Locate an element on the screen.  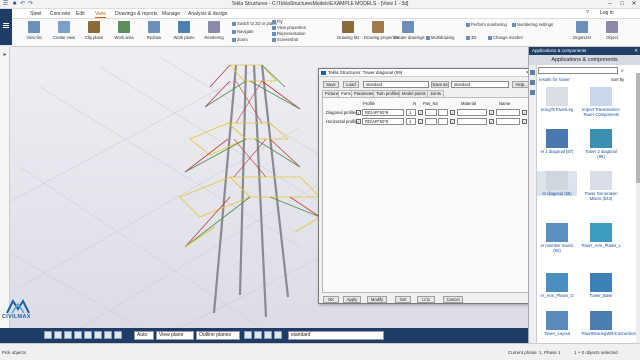
save-button: Save is located at coordinates (331, 84).